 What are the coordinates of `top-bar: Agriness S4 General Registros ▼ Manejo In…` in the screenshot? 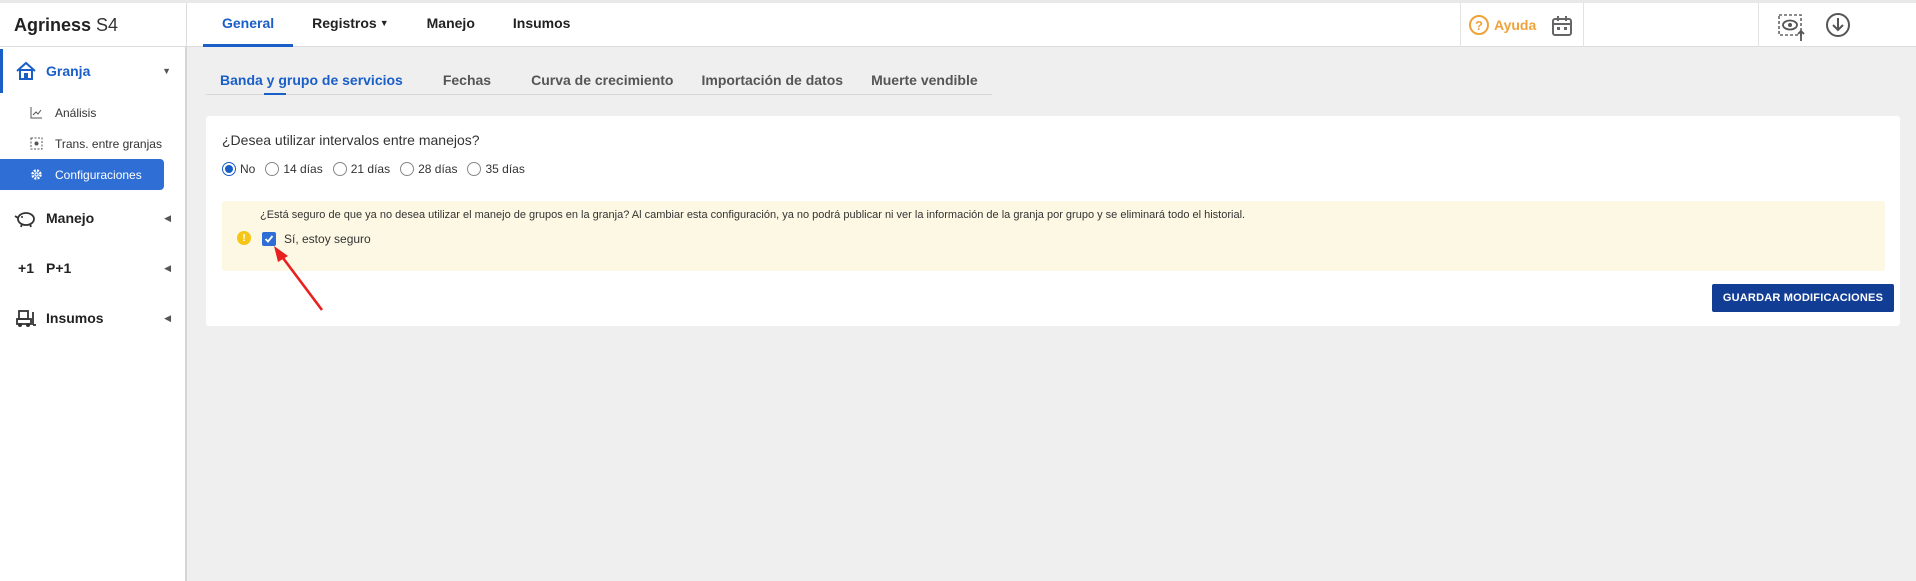 It's located at (958, 23).